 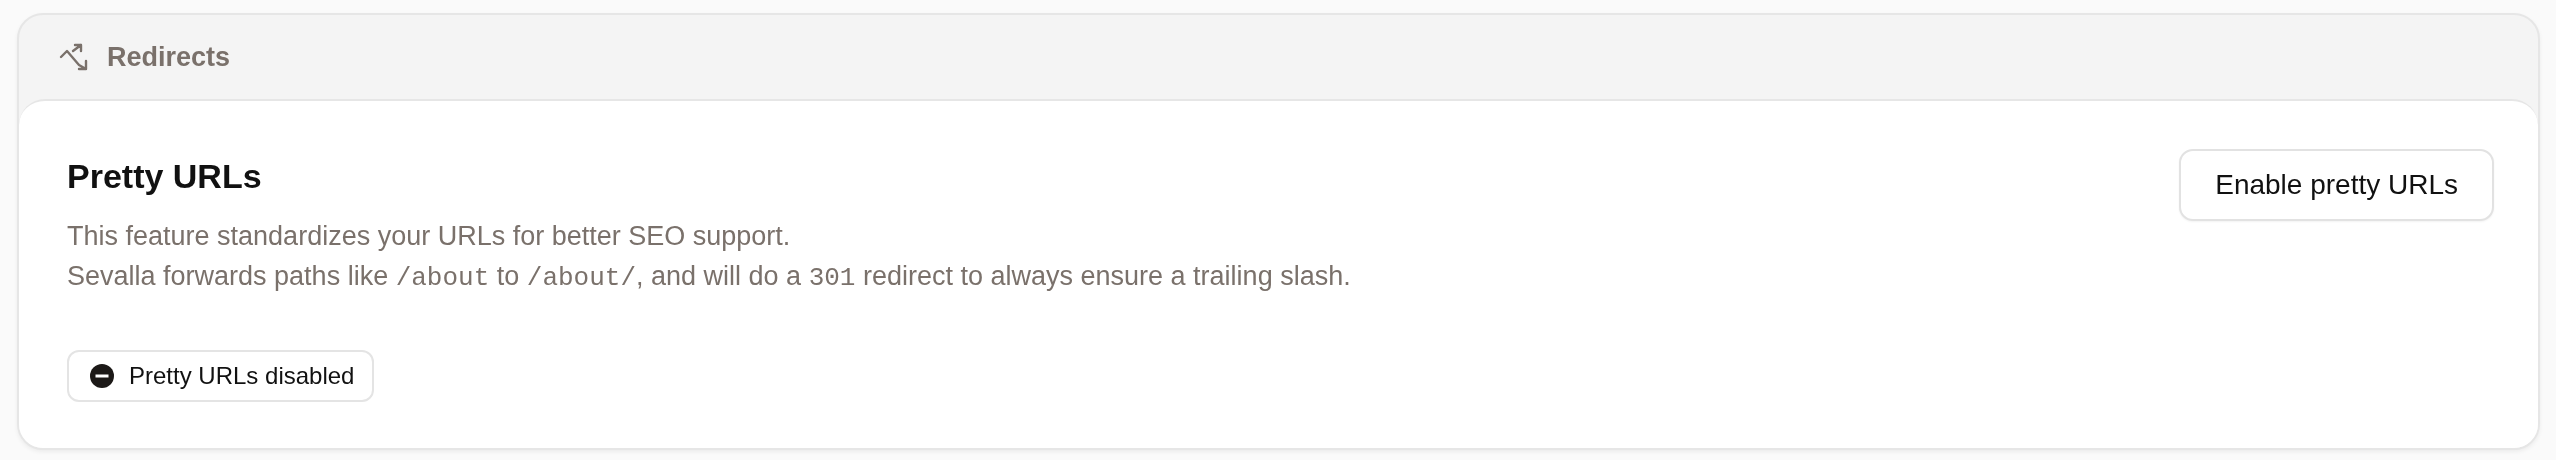 What do you see at coordinates (242, 376) in the screenshot?
I see `status-label: Pretty URLs disabled` at bounding box center [242, 376].